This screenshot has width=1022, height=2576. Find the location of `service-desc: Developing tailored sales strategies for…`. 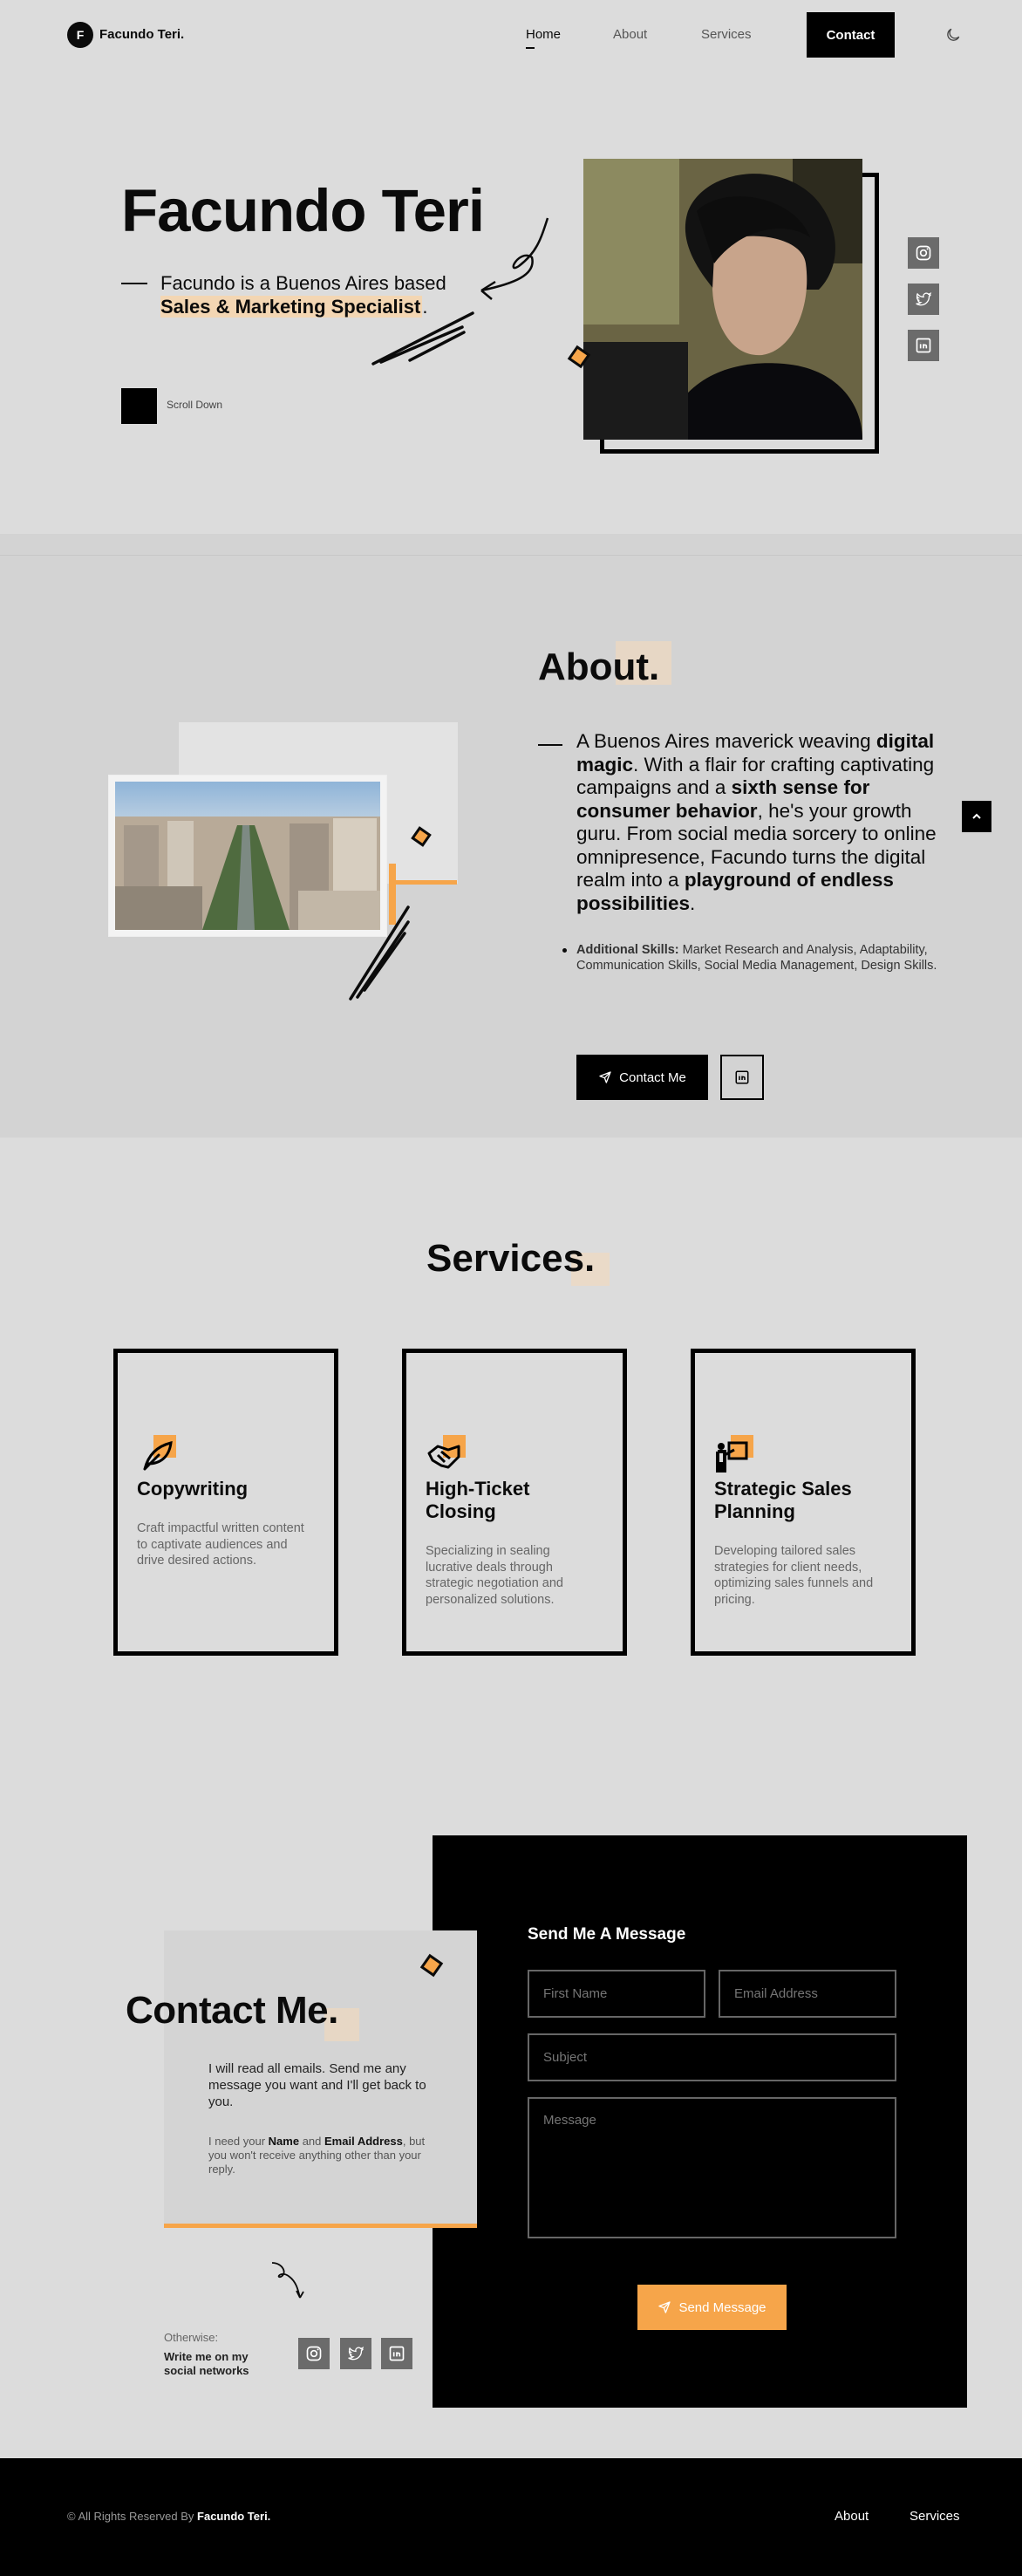

service-desc: Developing tailored sales strategies for… is located at coordinates (794, 1575).